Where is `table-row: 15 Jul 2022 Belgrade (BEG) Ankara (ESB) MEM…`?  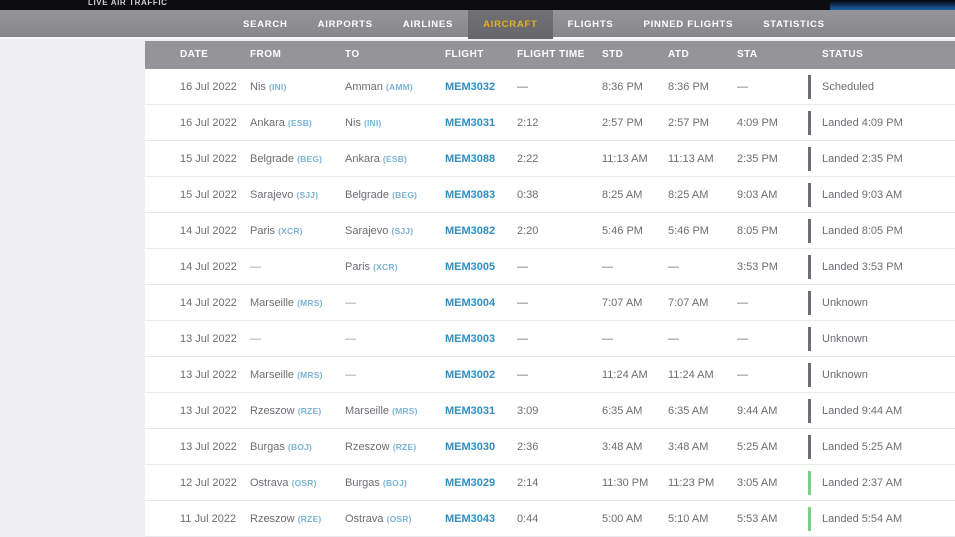 table-row: 15 Jul 2022 Belgrade (BEG) Ankara (ESB) MEM… is located at coordinates (550, 159).